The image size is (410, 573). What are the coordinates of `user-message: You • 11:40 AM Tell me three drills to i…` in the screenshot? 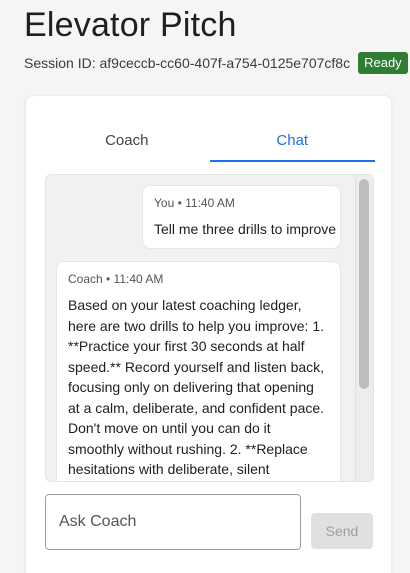 It's located at (241, 217).